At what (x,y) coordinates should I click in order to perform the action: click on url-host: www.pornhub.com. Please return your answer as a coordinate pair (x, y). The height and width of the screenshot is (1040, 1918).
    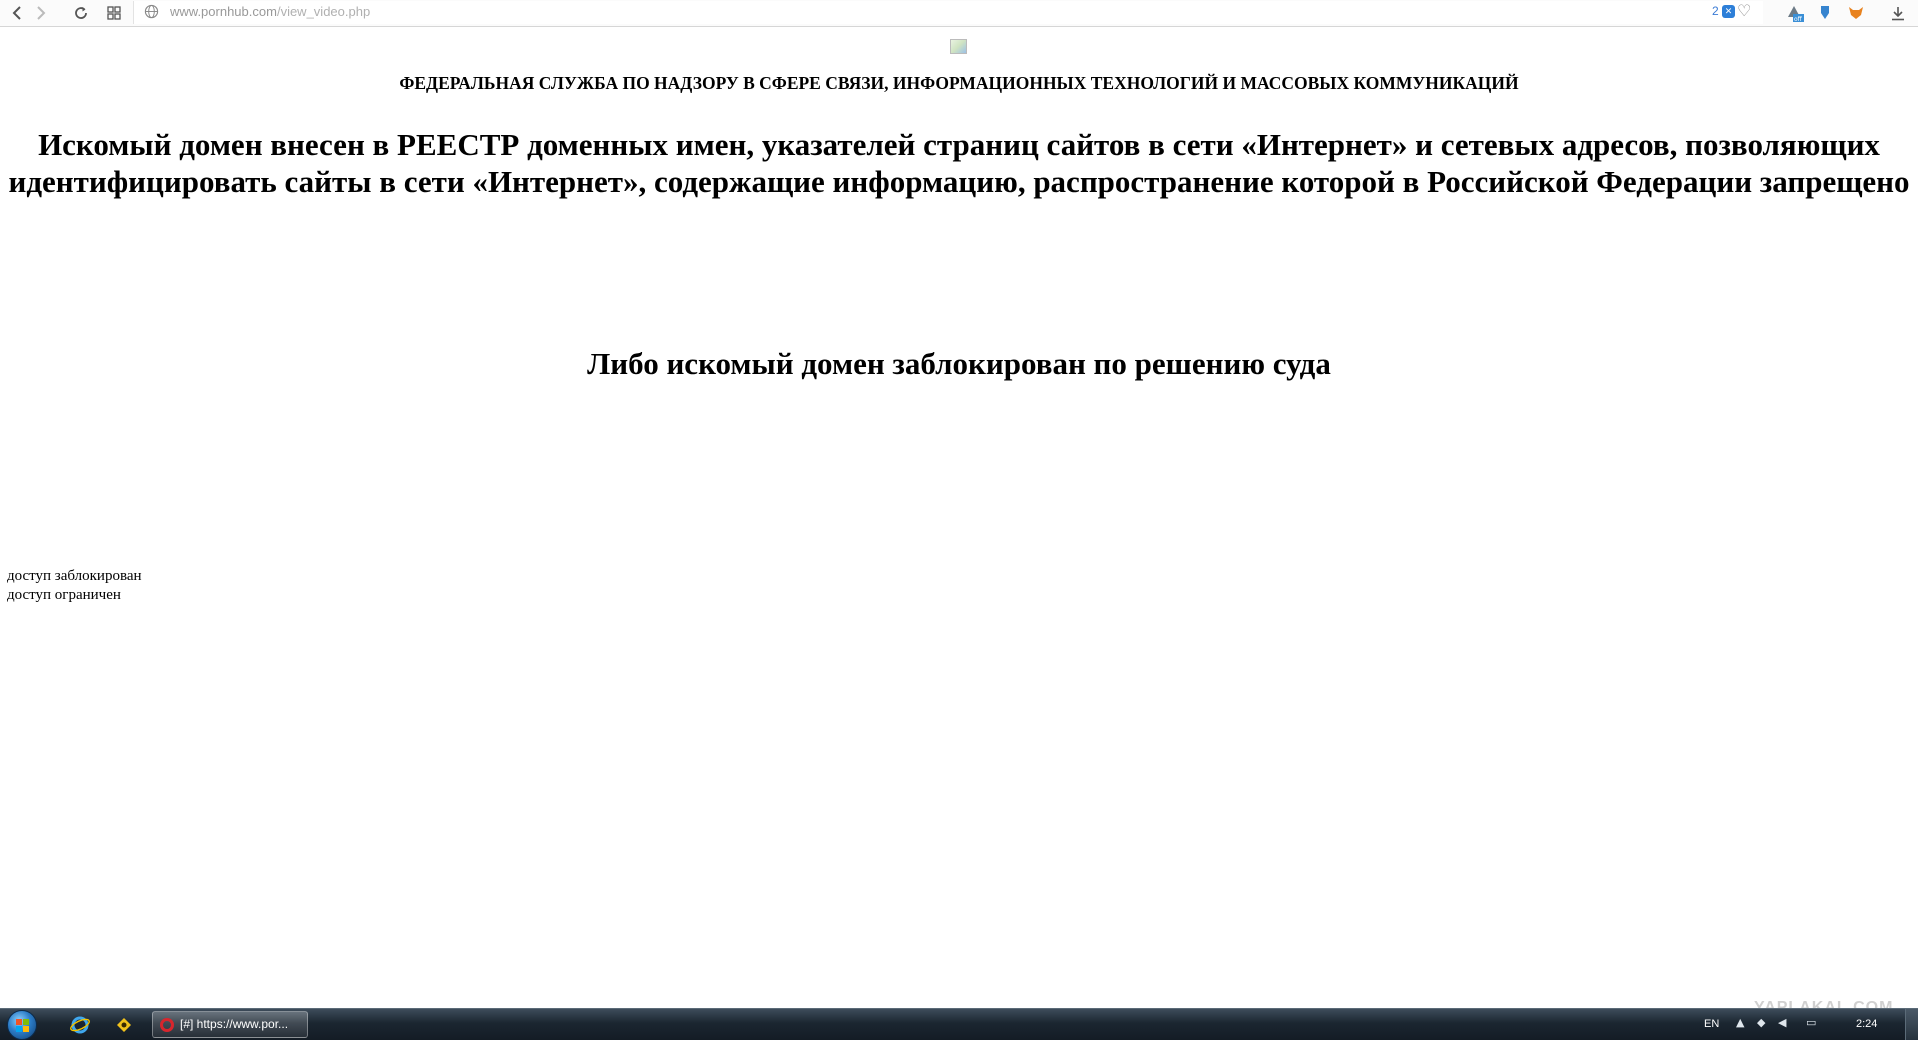
    Looking at the image, I should click on (223, 11).